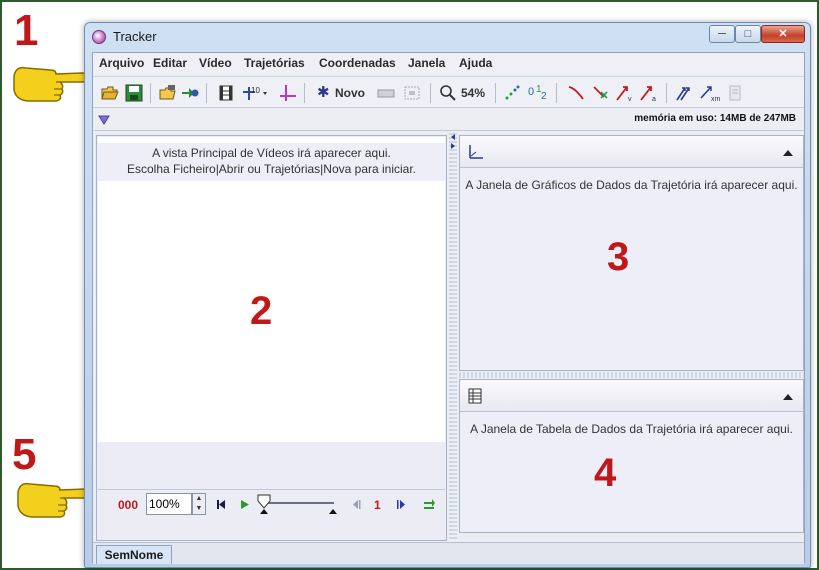 The width and height of the screenshot is (819, 570). Describe the element at coordinates (685, 93) in the screenshot. I see `vector-sum-icon` at that location.